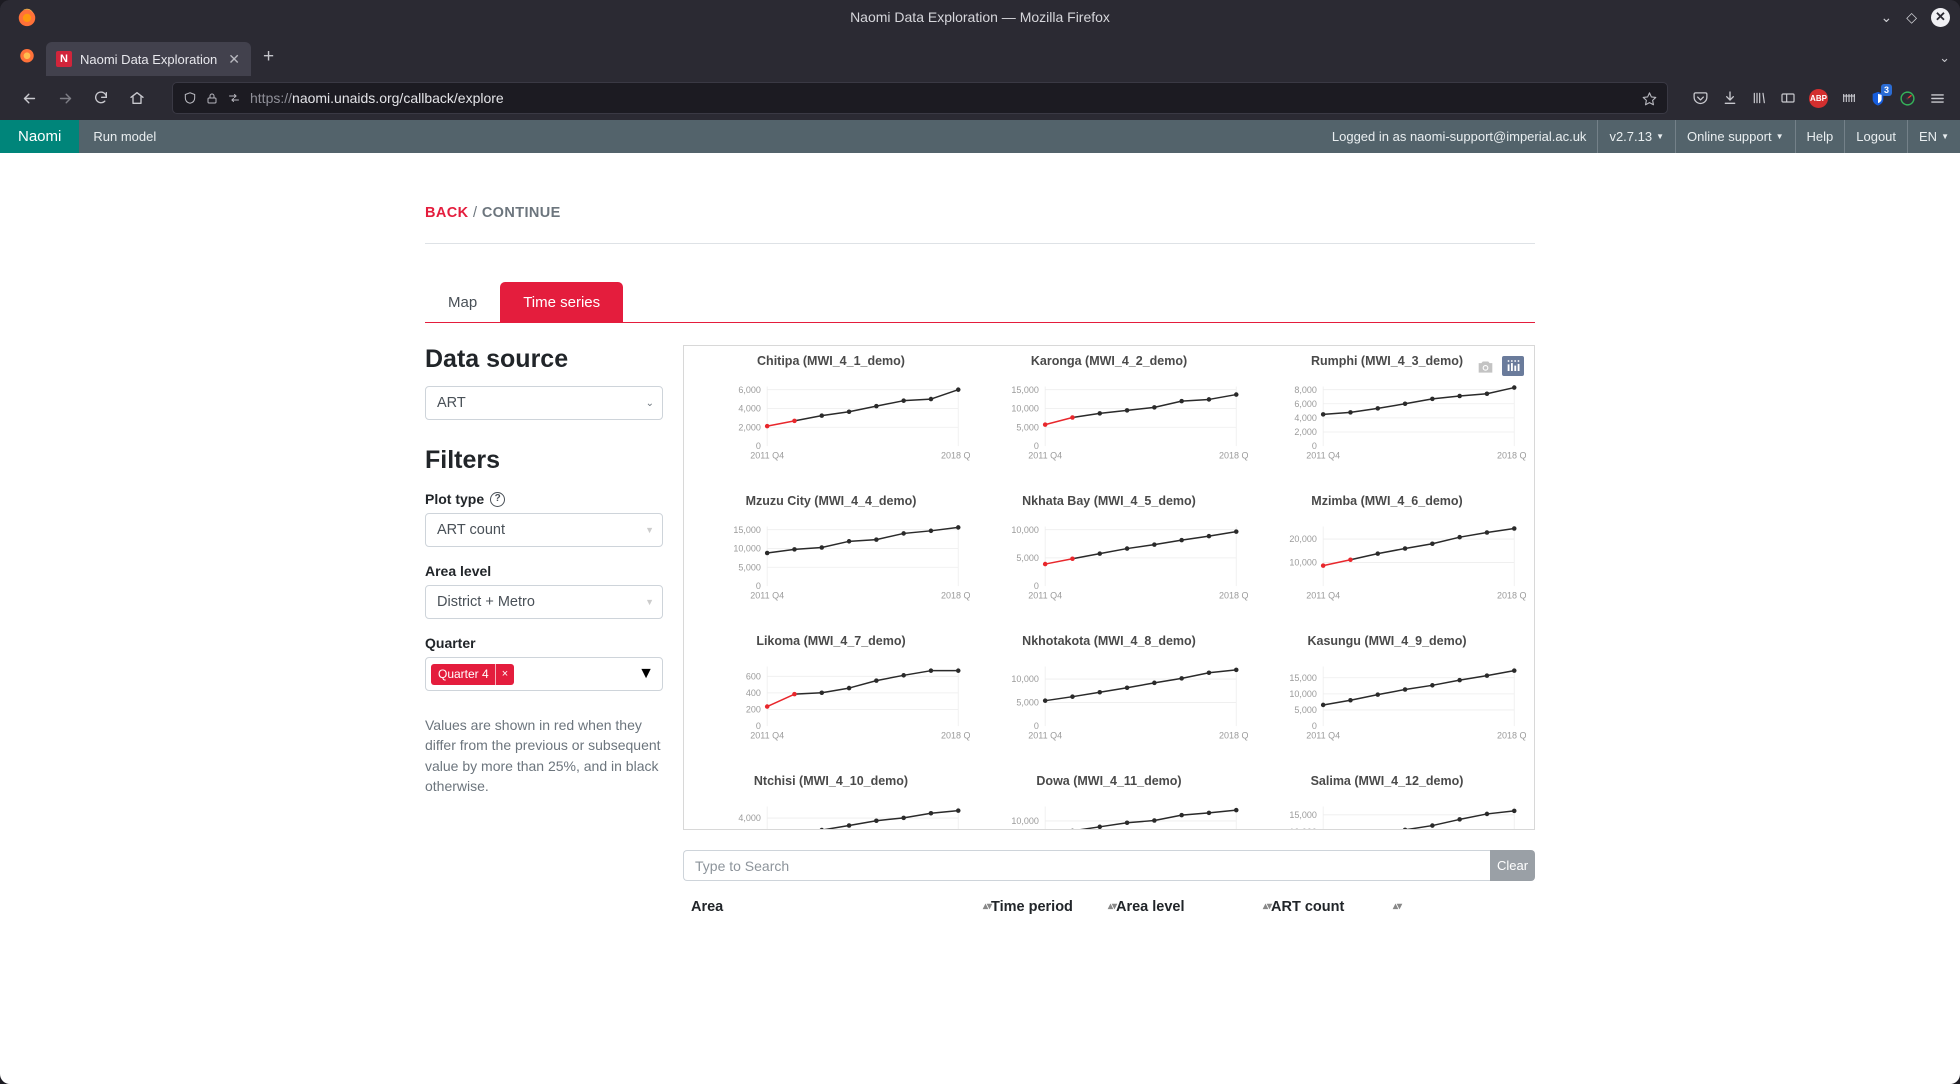 This screenshot has width=1960, height=1084. What do you see at coordinates (1513, 366) in the screenshot?
I see `plotly-logo-icon` at bounding box center [1513, 366].